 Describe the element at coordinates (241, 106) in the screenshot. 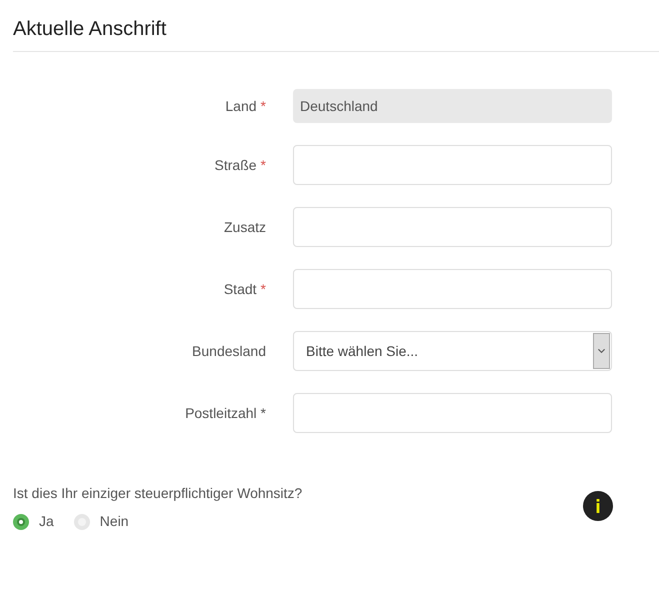

I see `field-label: Land` at that location.